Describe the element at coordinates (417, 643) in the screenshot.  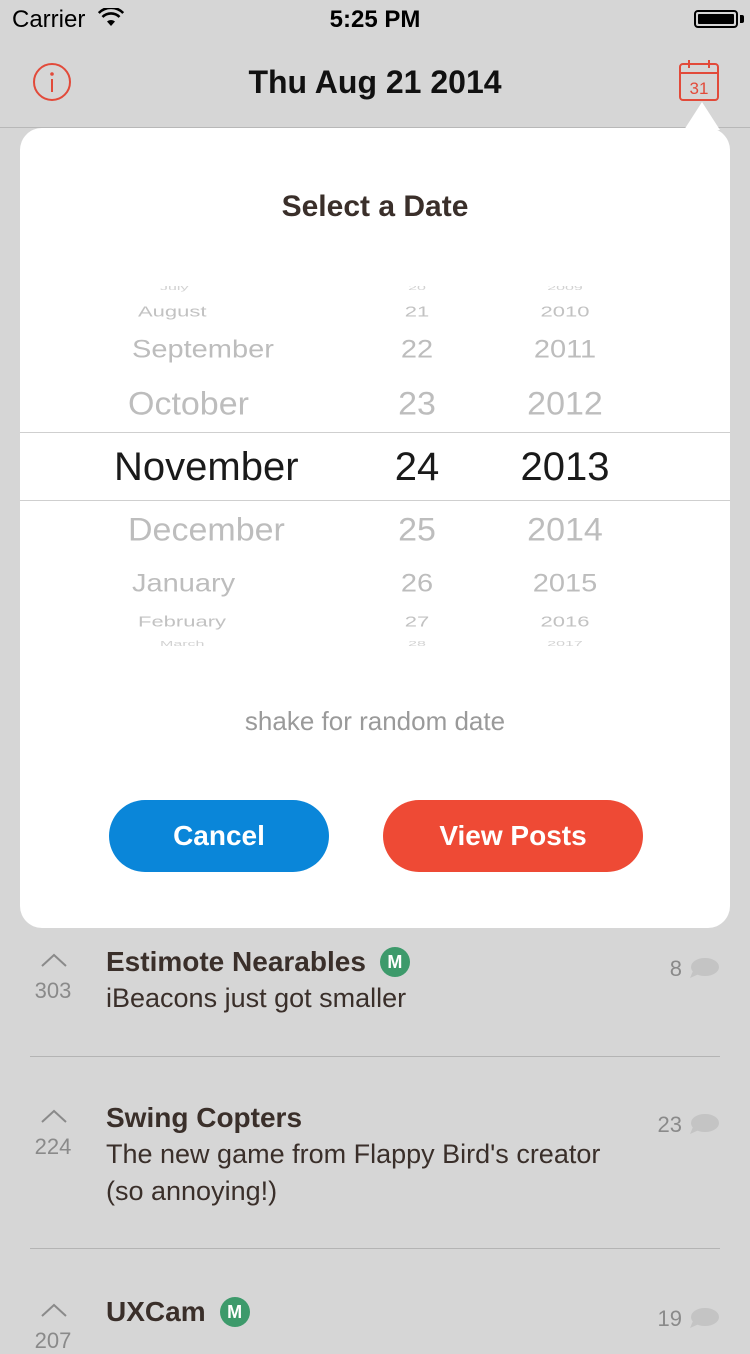
I see `picker-day-option: 28` at that location.